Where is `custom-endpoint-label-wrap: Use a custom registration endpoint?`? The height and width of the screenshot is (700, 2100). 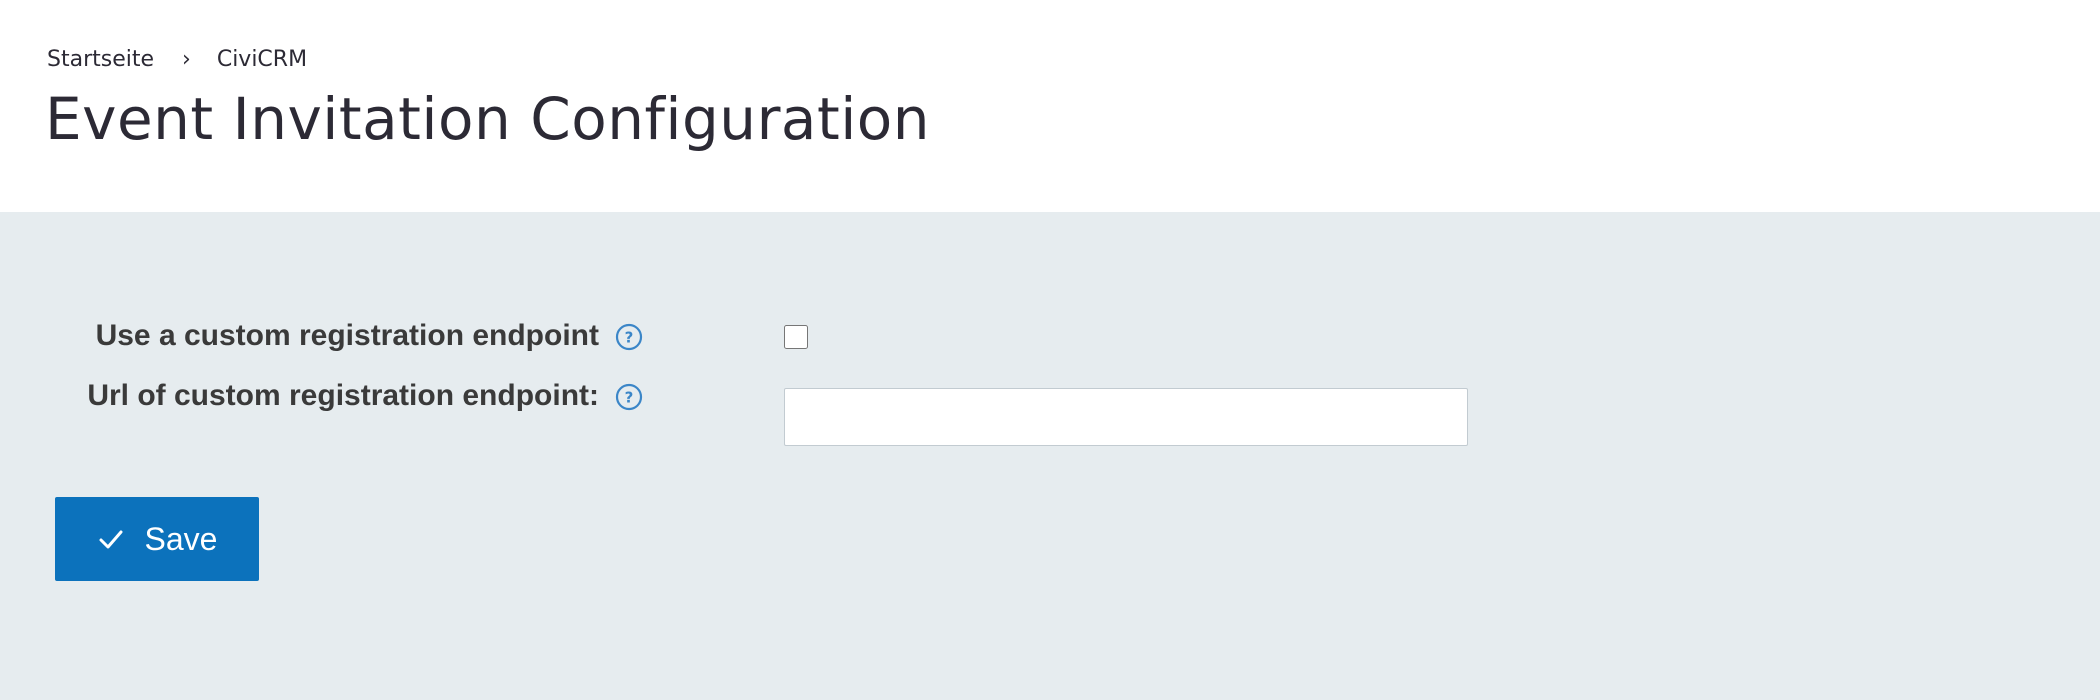
custom-endpoint-label-wrap: Use a custom registration endpoint? is located at coordinates (321, 336).